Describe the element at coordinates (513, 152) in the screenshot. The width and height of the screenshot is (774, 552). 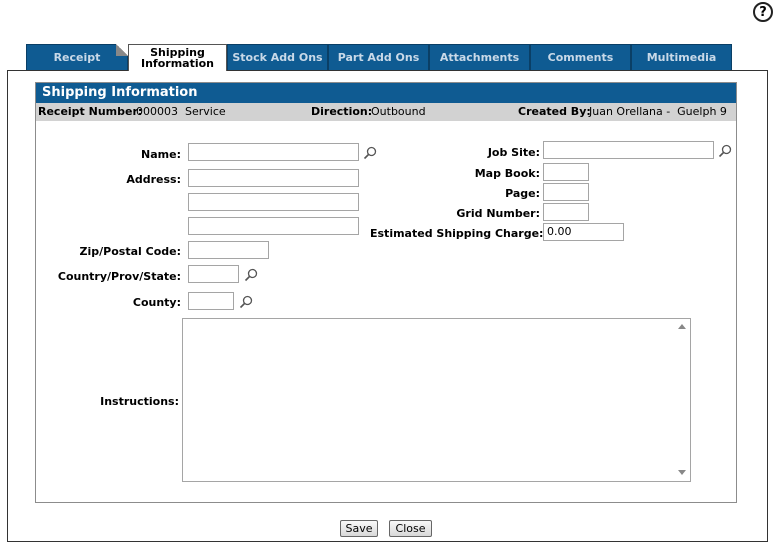
I see `job-site-label: Job Site:` at that location.